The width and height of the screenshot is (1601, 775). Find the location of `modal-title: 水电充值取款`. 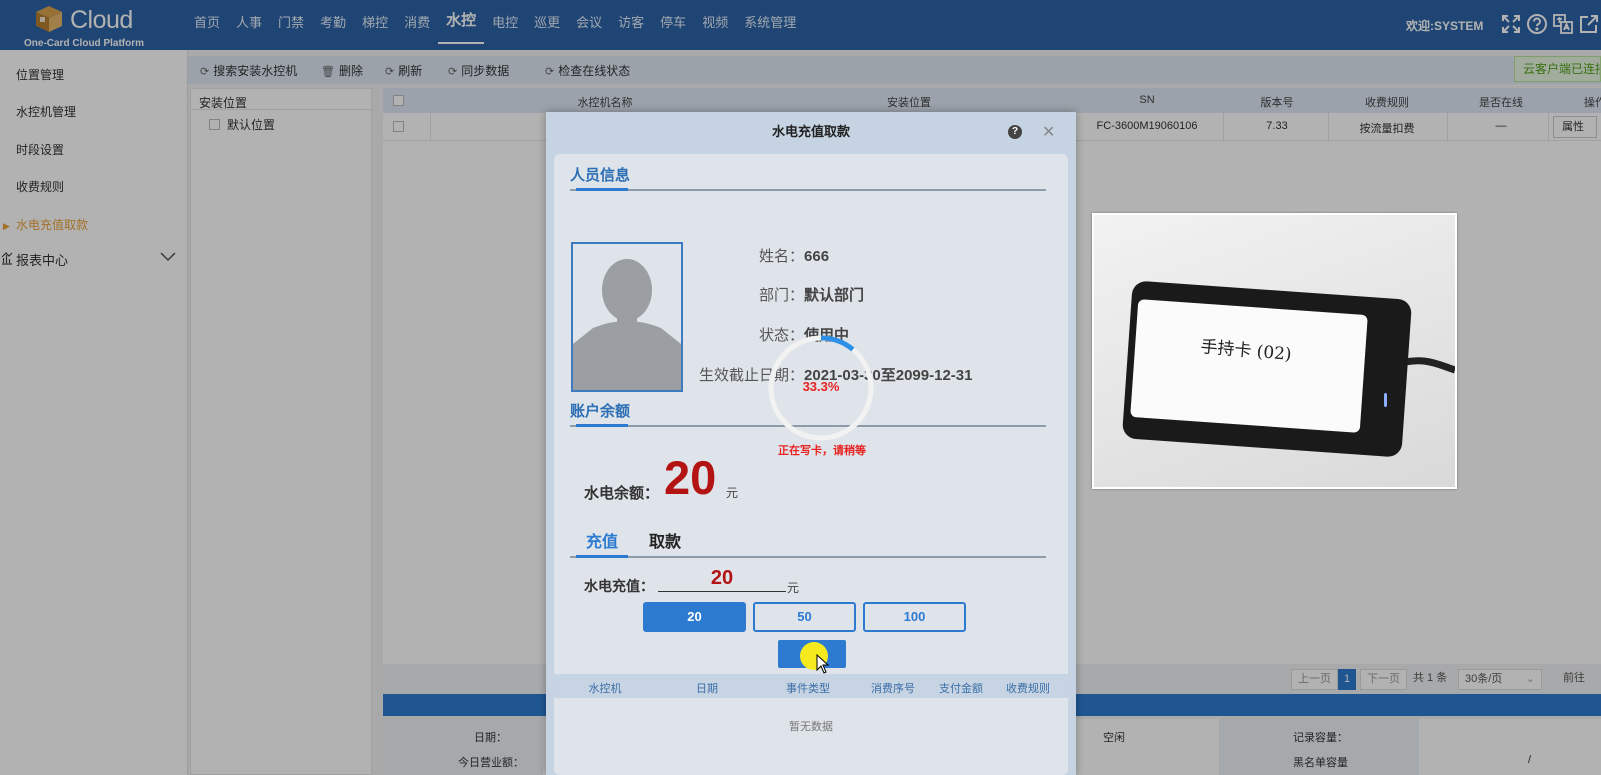

modal-title: 水电充值取款 is located at coordinates (810, 131).